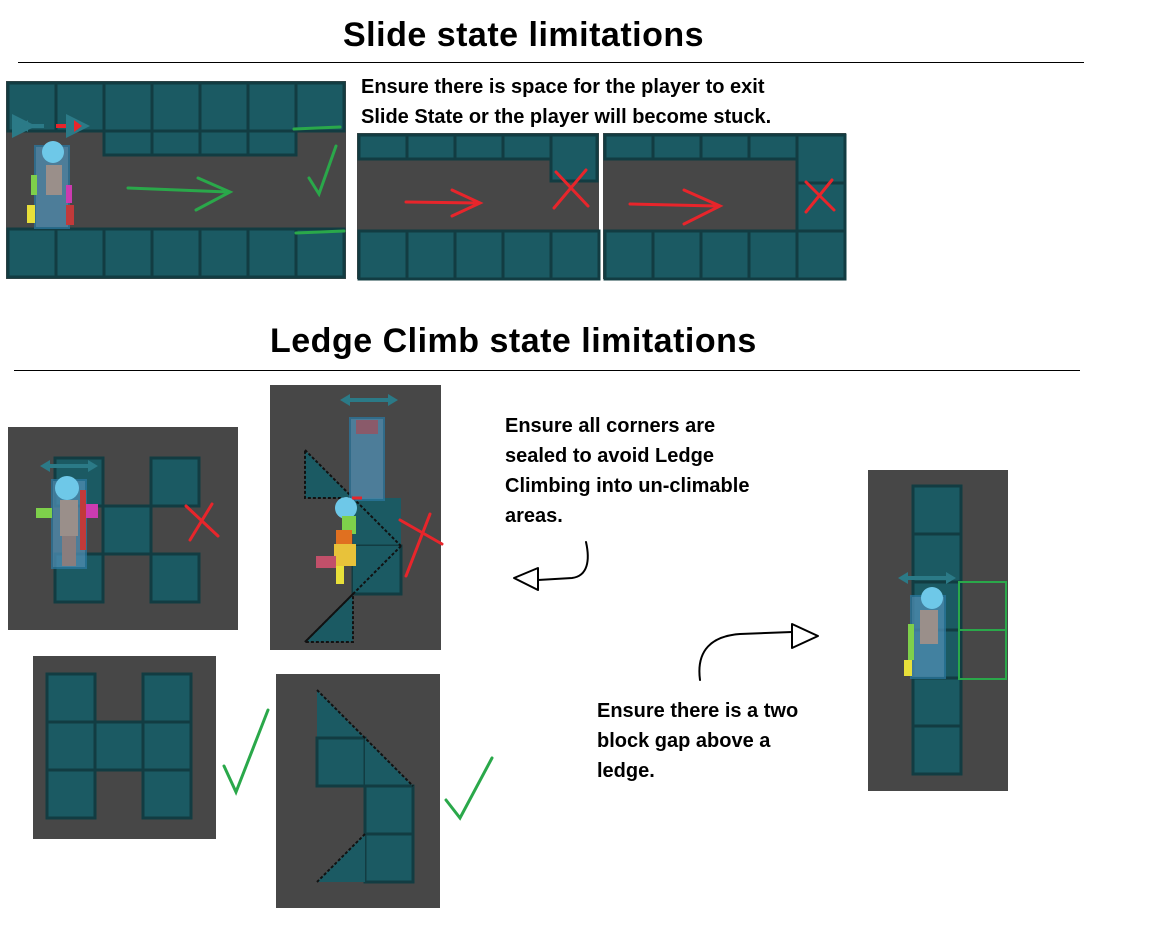  Describe the element at coordinates (551, 566) in the screenshot. I see `arrow-to-corner-examples` at that location.